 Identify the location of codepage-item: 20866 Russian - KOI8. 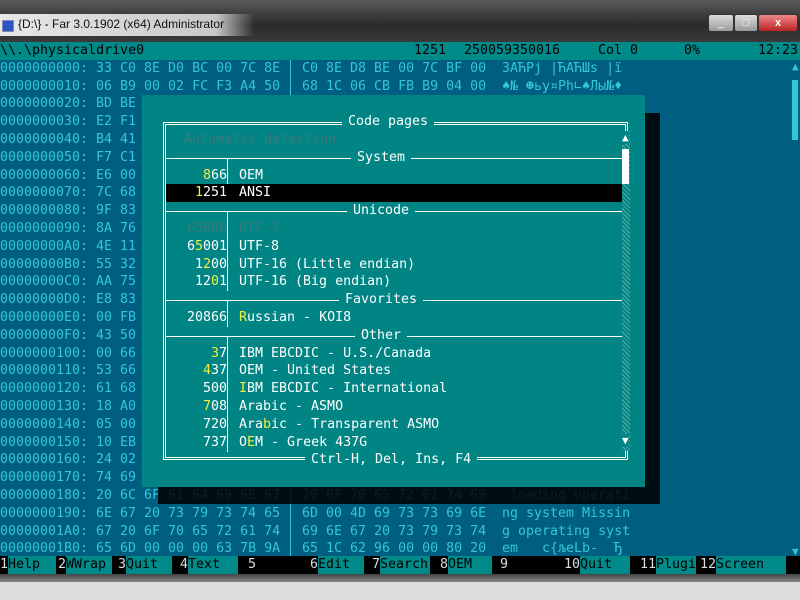
(394, 318).